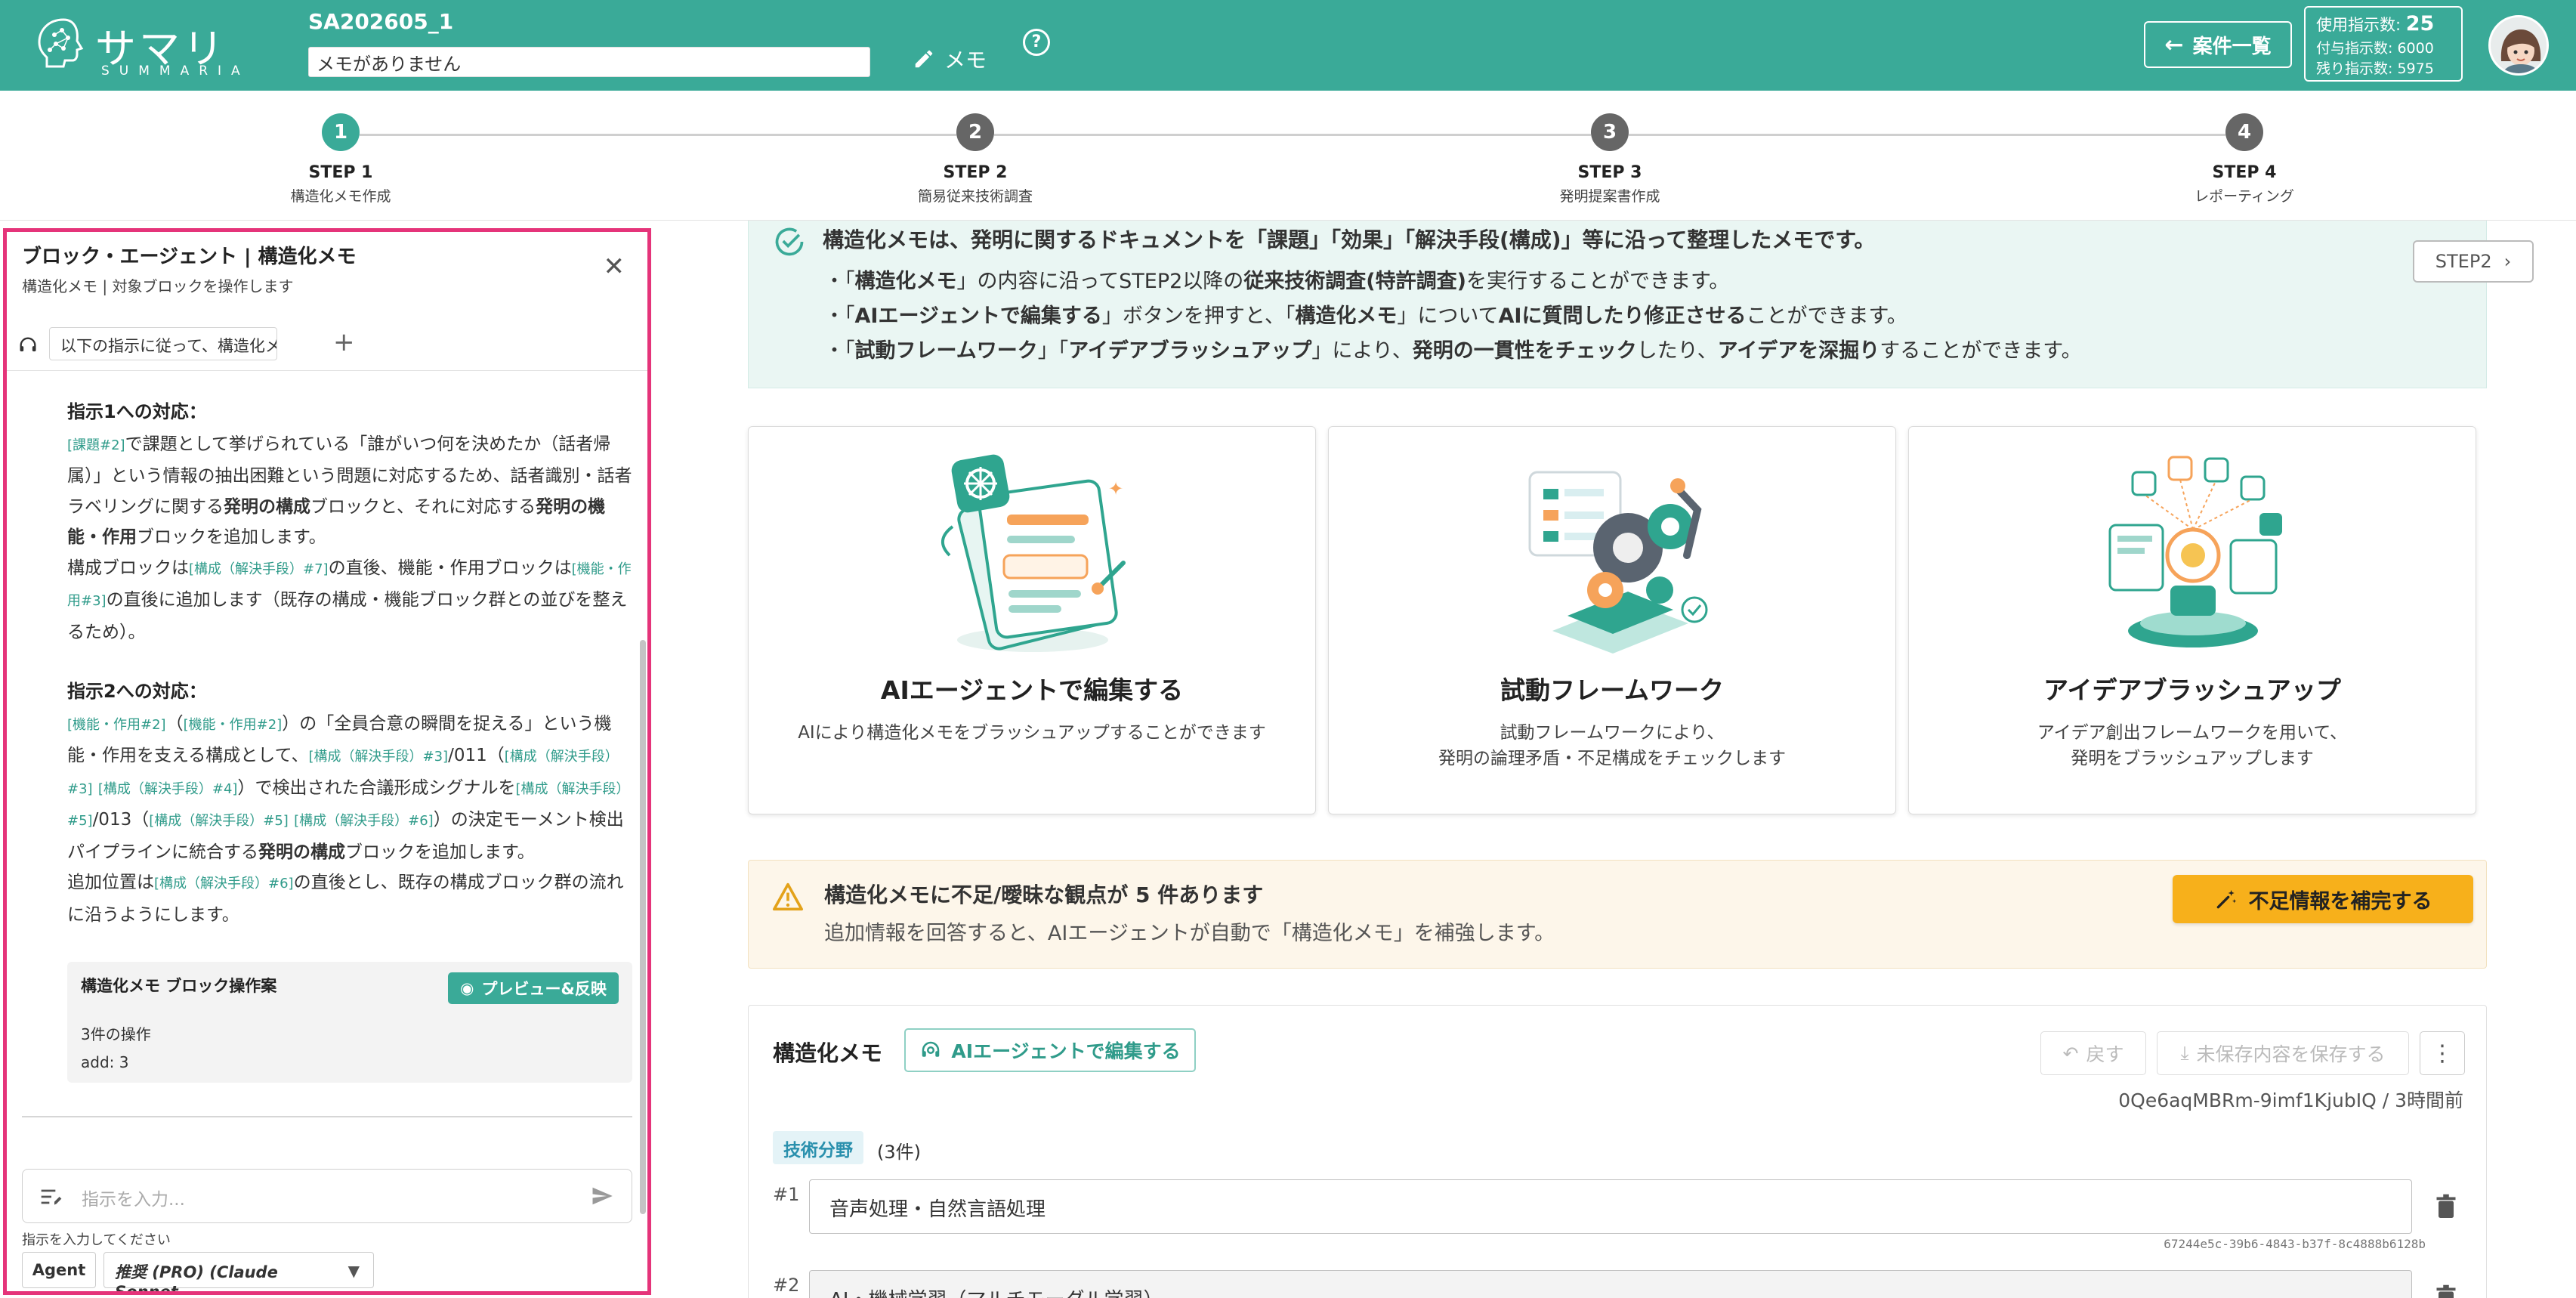 The image size is (2576, 1298). Describe the element at coordinates (2192, 690) in the screenshot. I see `card-title: アイデアブラッシュアップ` at that location.